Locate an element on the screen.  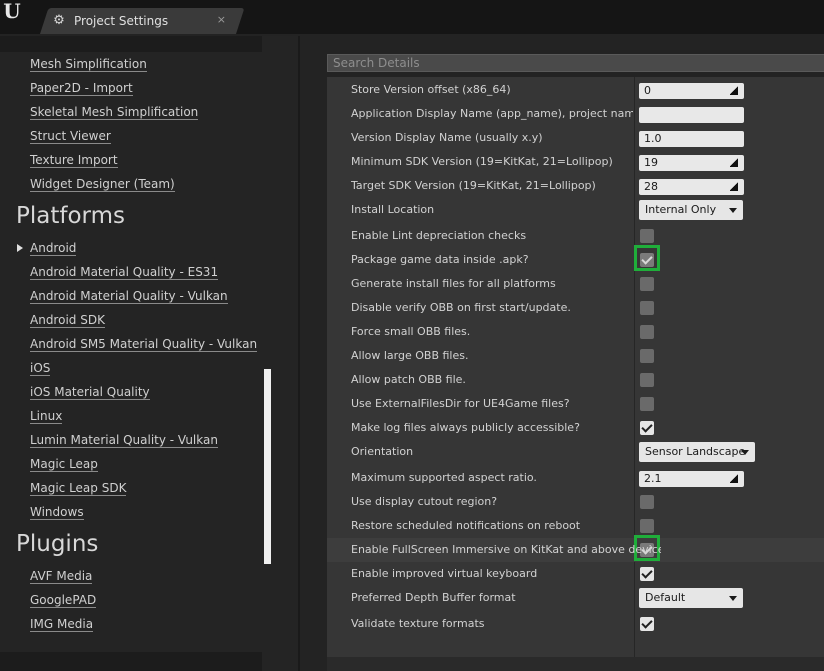
property-label: Allow large OBB files. is located at coordinates (410, 355).